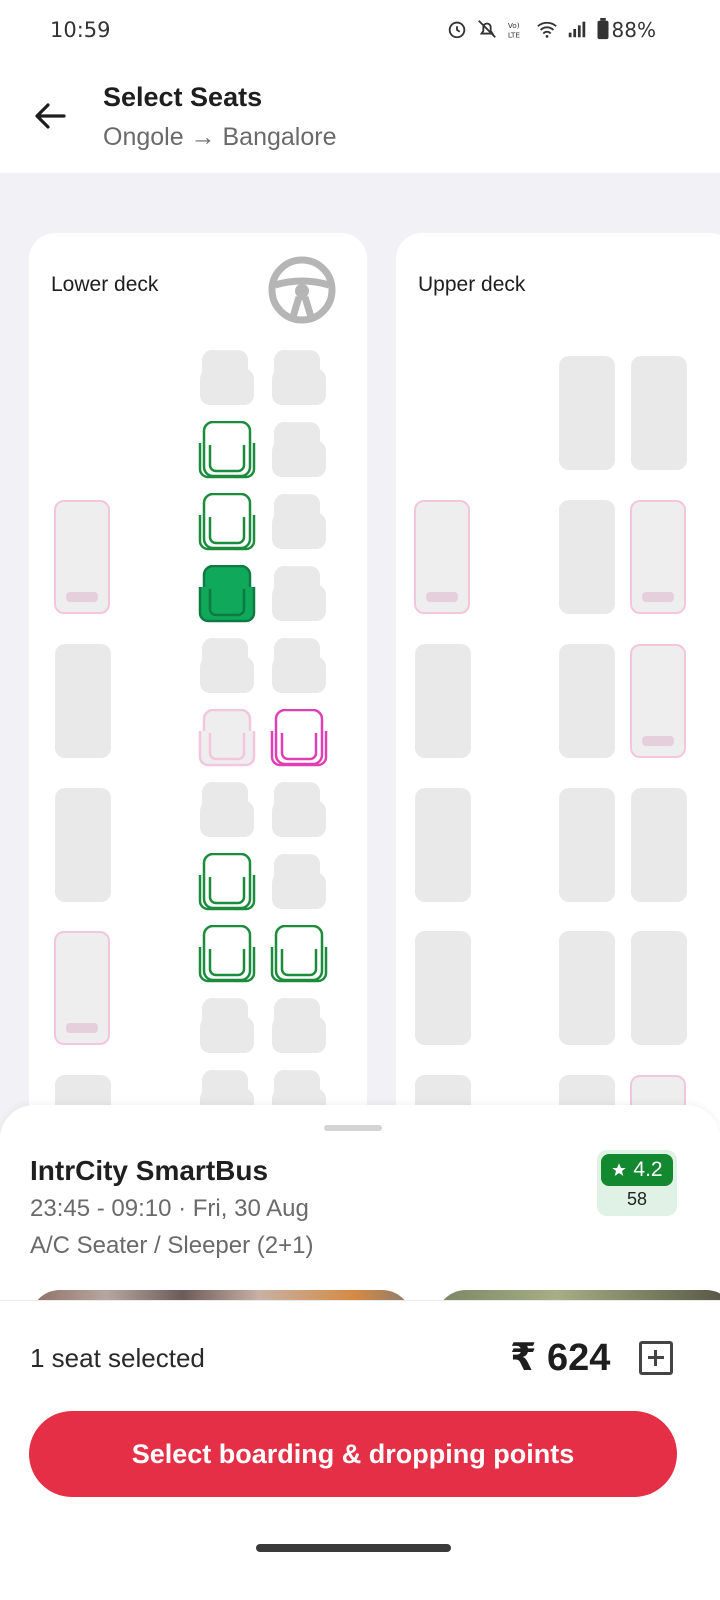 This screenshot has width=720, height=1600. Describe the element at coordinates (472, 284) in the screenshot. I see `upper-deck-label: Upper deck` at that location.